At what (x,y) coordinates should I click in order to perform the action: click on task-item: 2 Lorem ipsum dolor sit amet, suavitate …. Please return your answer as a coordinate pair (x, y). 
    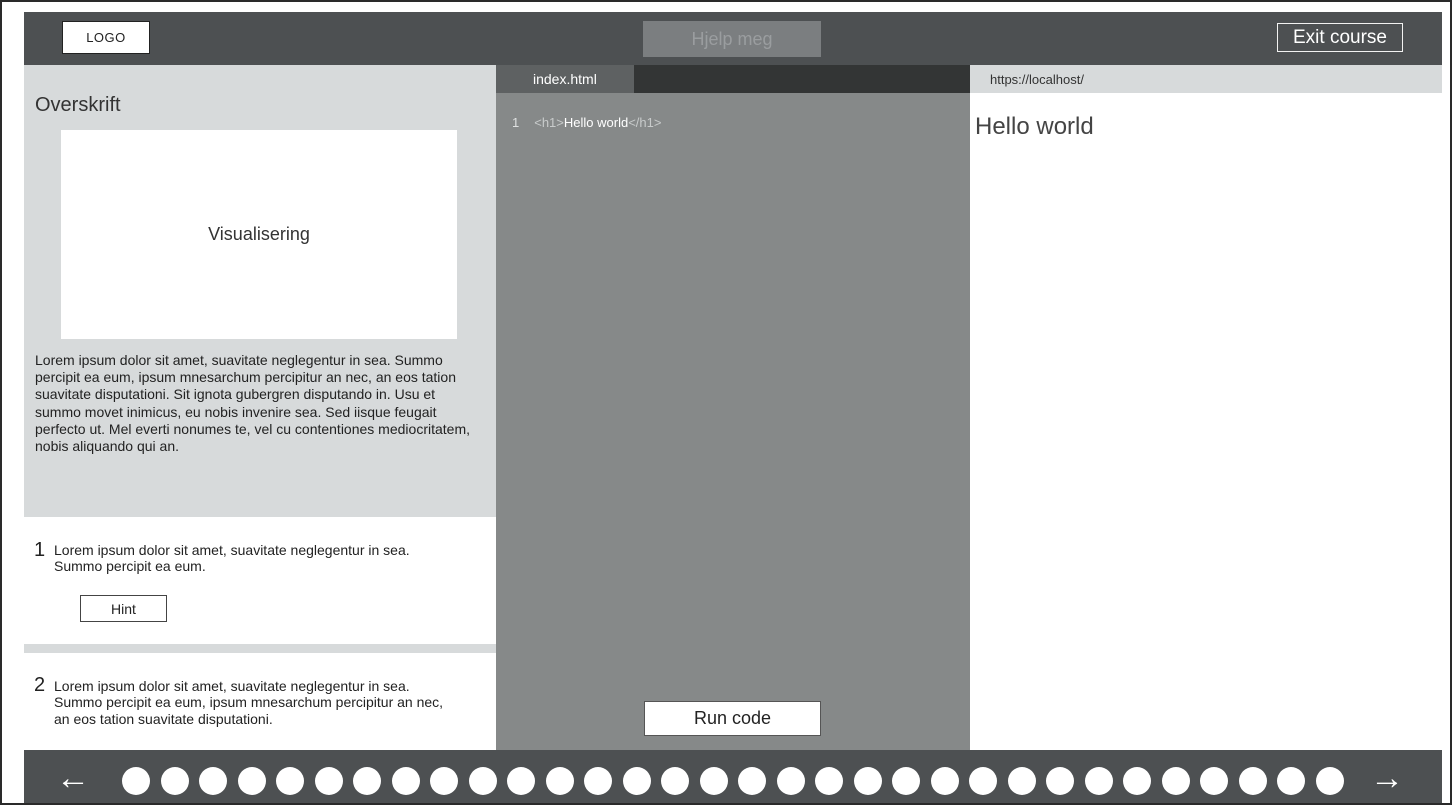
    Looking at the image, I should click on (260, 701).